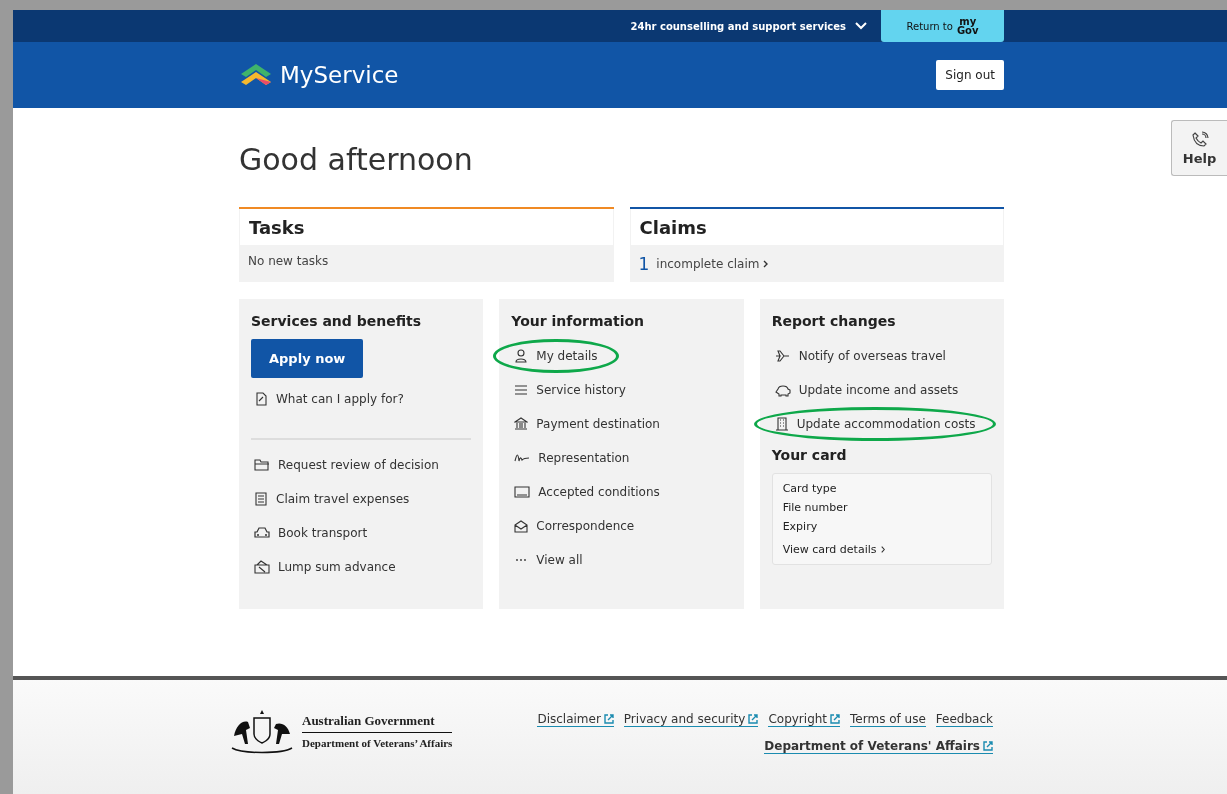 Image resolution: width=1227 pixels, height=794 pixels. What do you see at coordinates (833, 321) in the screenshot?
I see `panel-heading: Report changes` at bounding box center [833, 321].